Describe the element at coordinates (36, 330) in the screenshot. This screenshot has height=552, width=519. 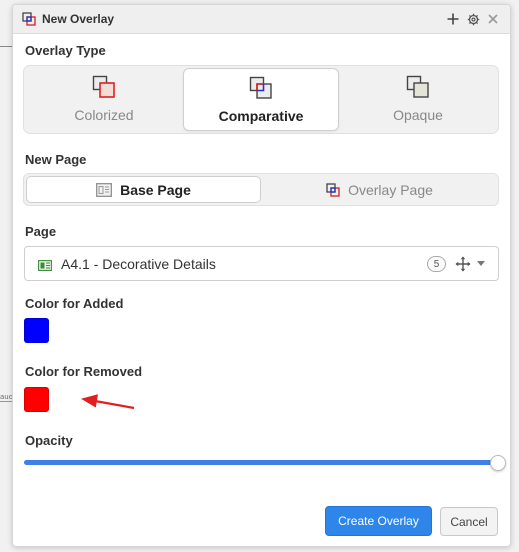
I see `color-added-swatch` at that location.